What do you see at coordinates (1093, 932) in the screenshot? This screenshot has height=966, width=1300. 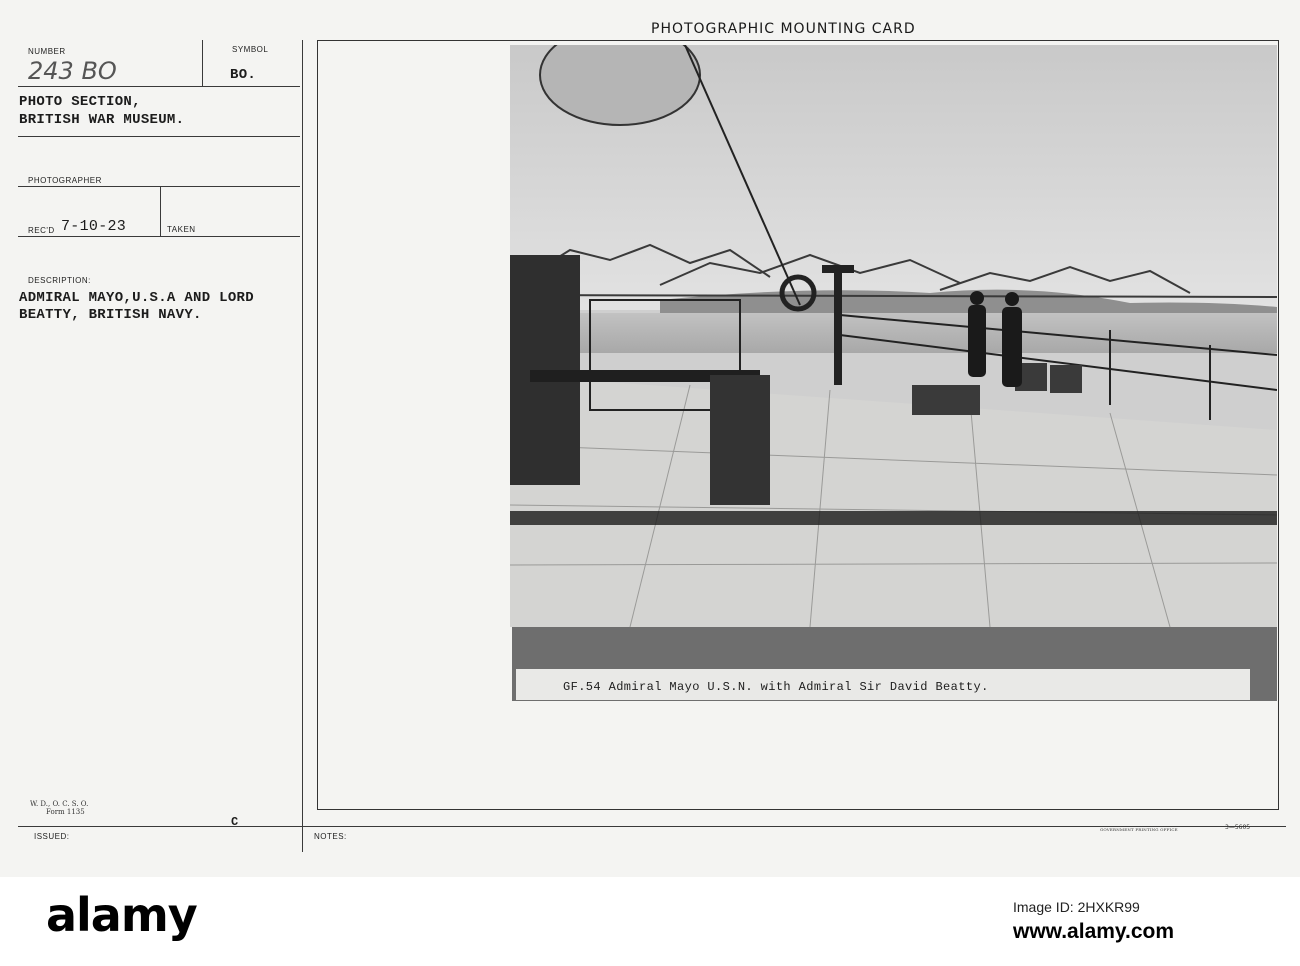 I see `watermark-url: www.alamy.com` at bounding box center [1093, 932].